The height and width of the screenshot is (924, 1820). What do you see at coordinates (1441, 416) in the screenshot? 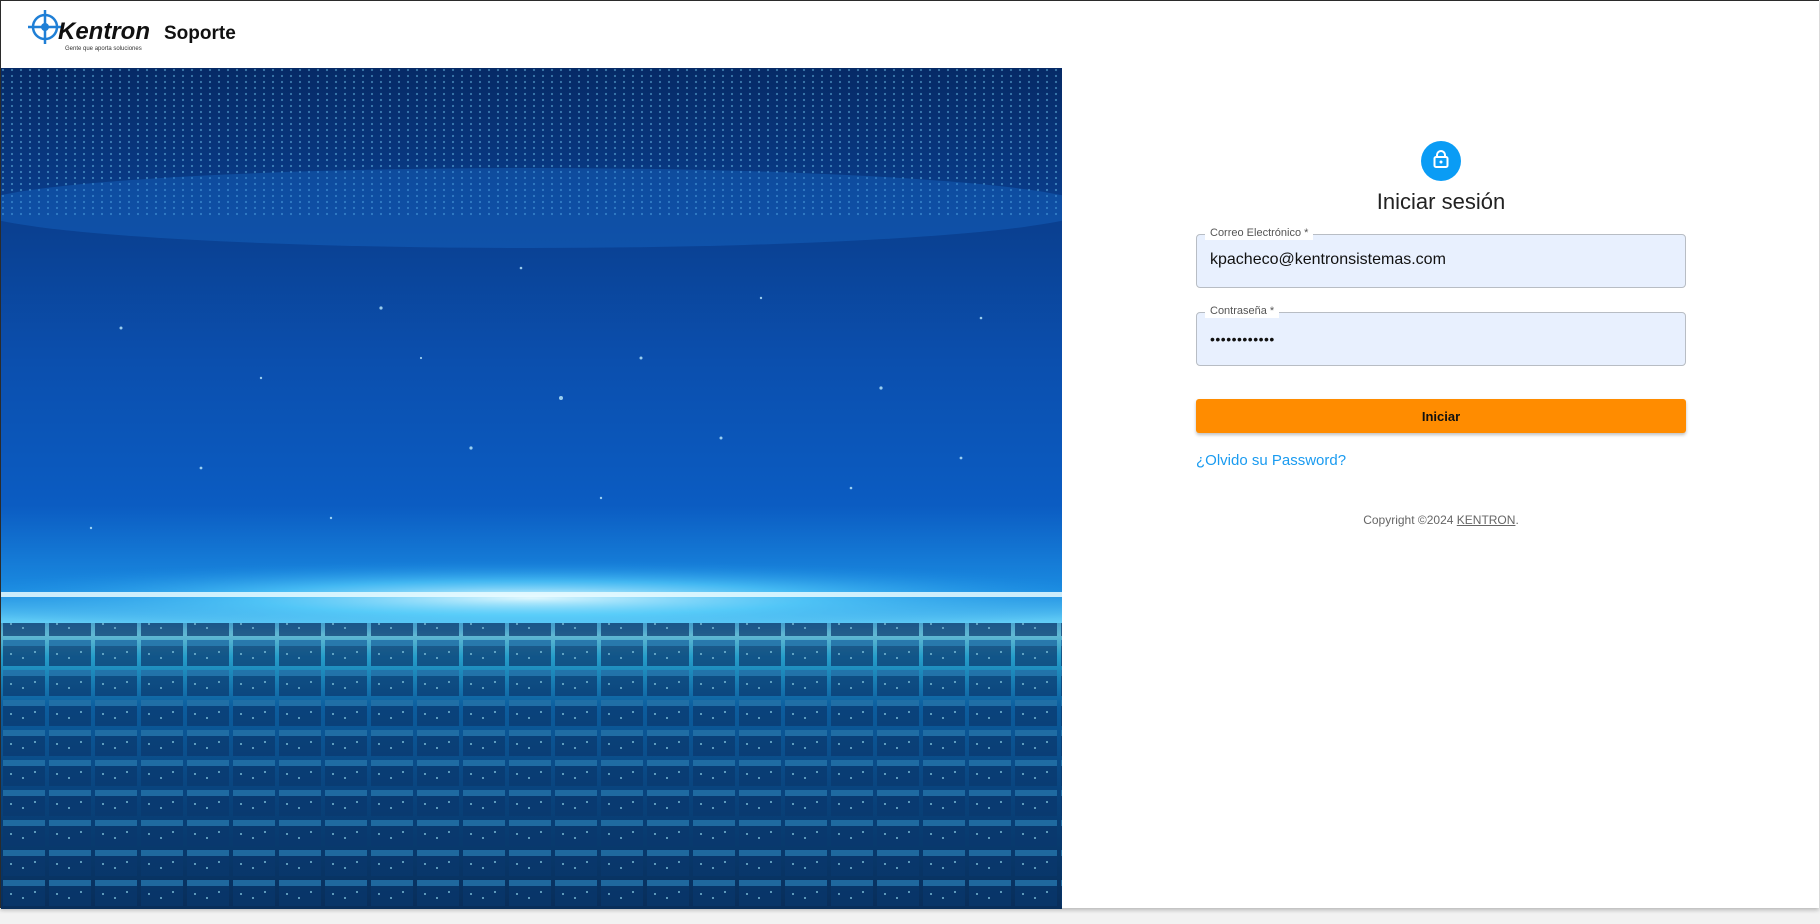
I see `login-button: Iniciar` at bounding box center [1441, 416].